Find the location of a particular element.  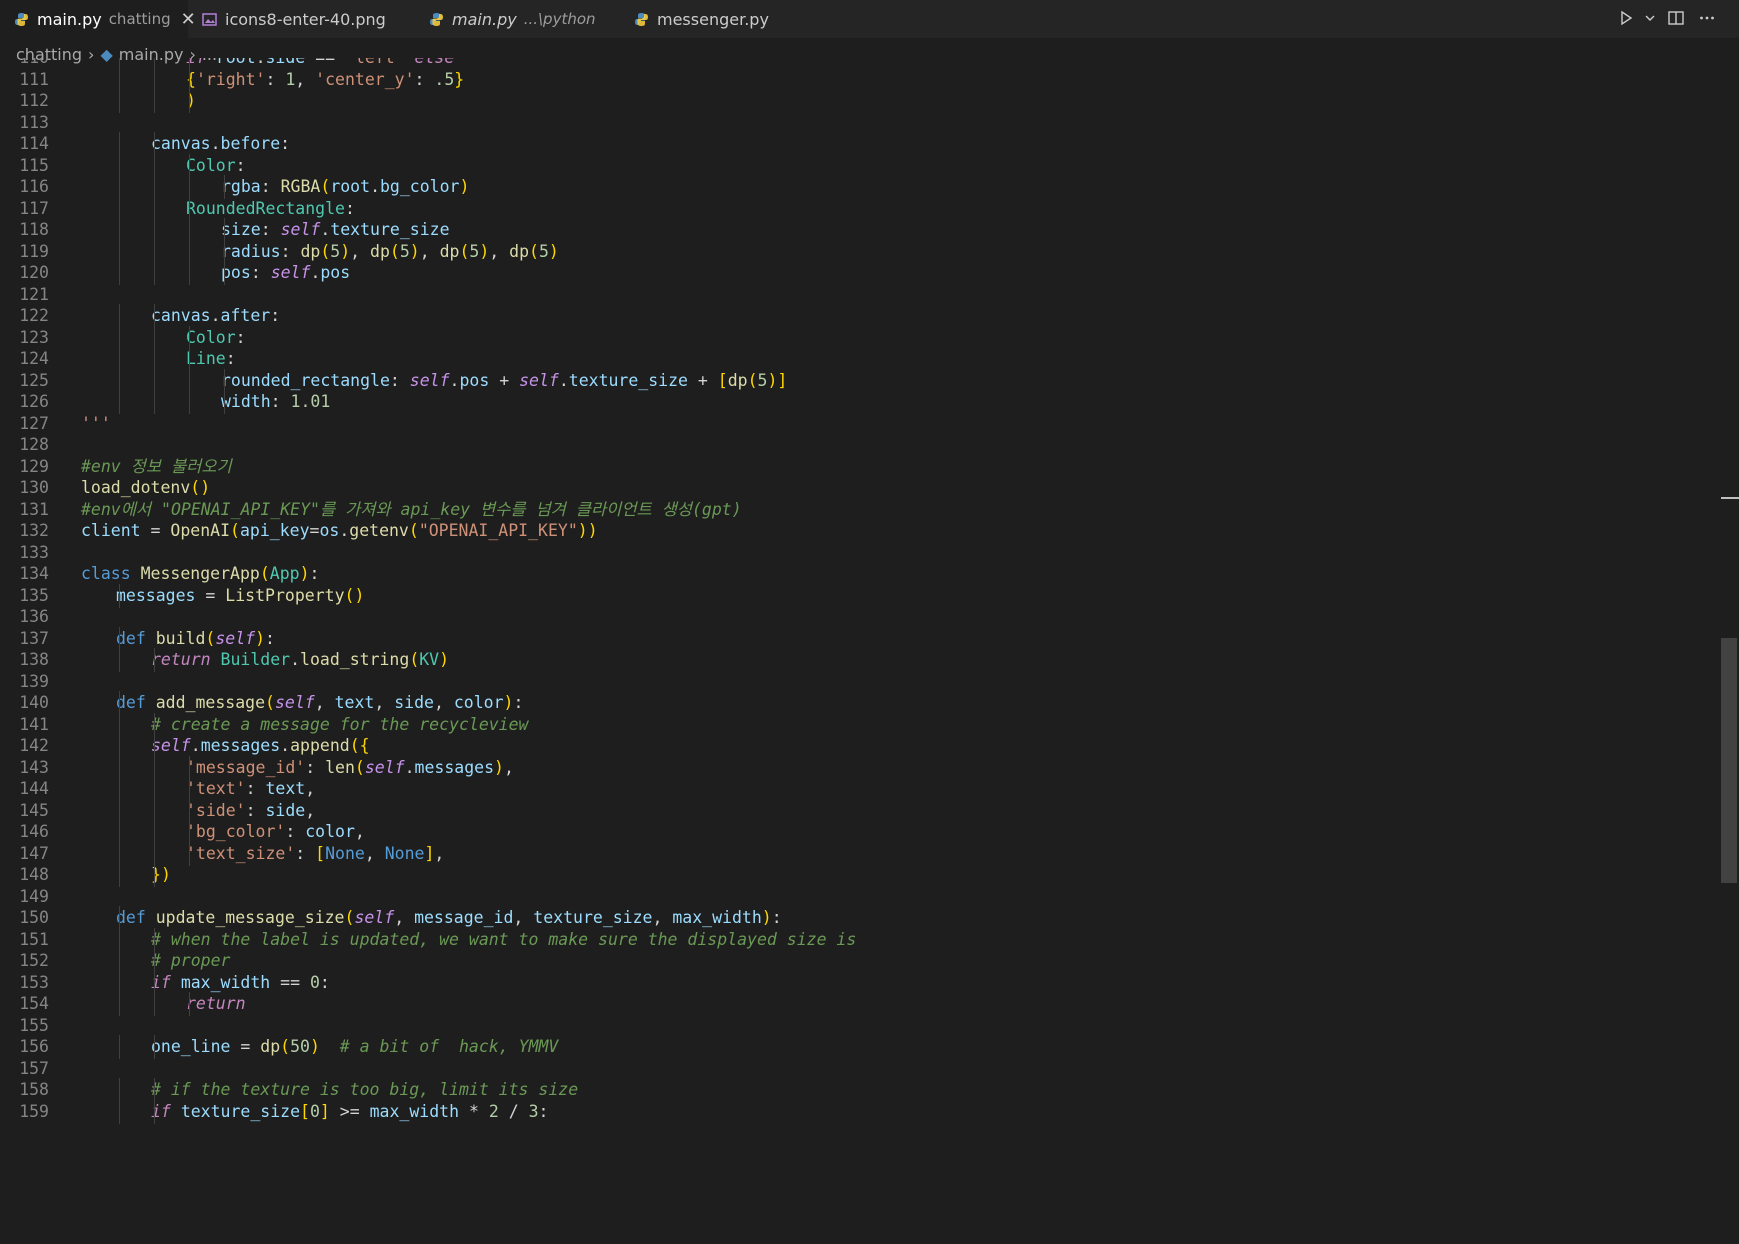

line-number: 112 is located at coordinates (34, 100).